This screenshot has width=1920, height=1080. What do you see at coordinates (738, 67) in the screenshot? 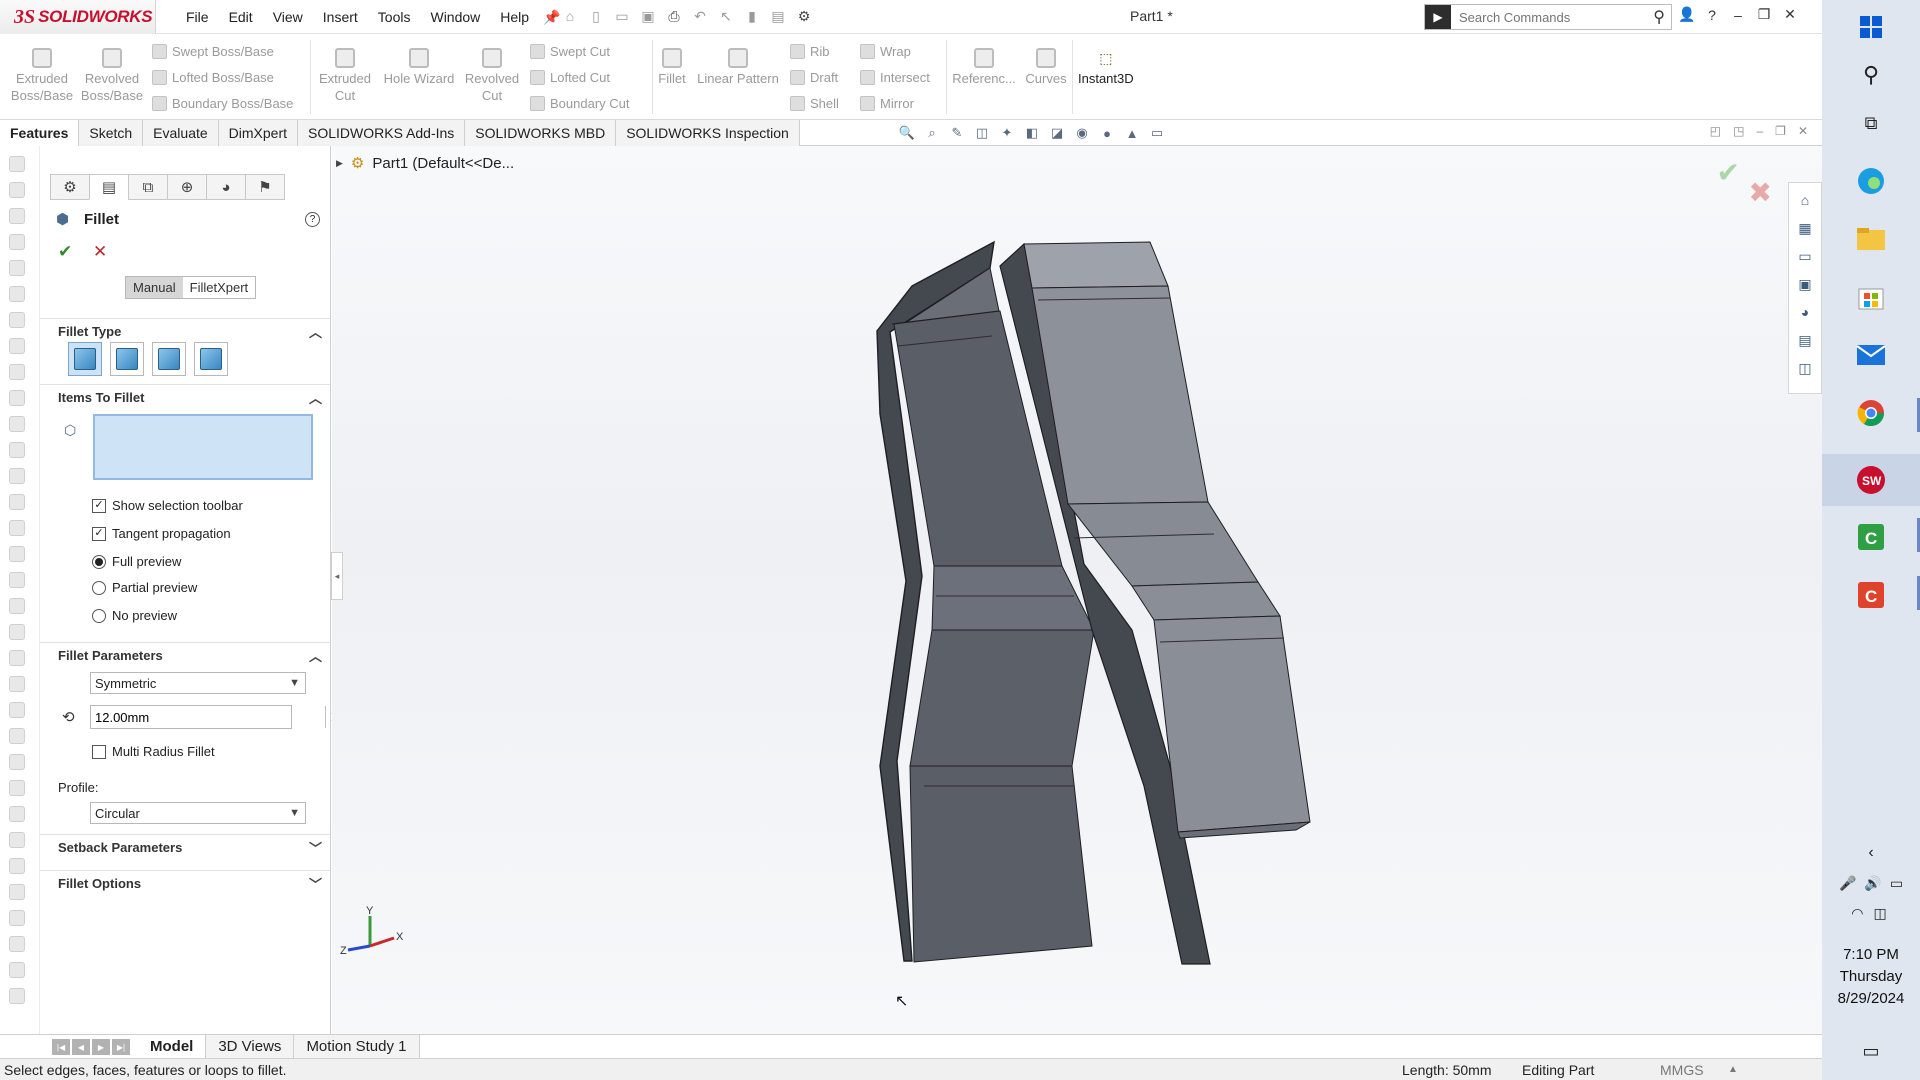
I see `linear-pattern-button: Linear Pattern` at bounding box center [738, 67].